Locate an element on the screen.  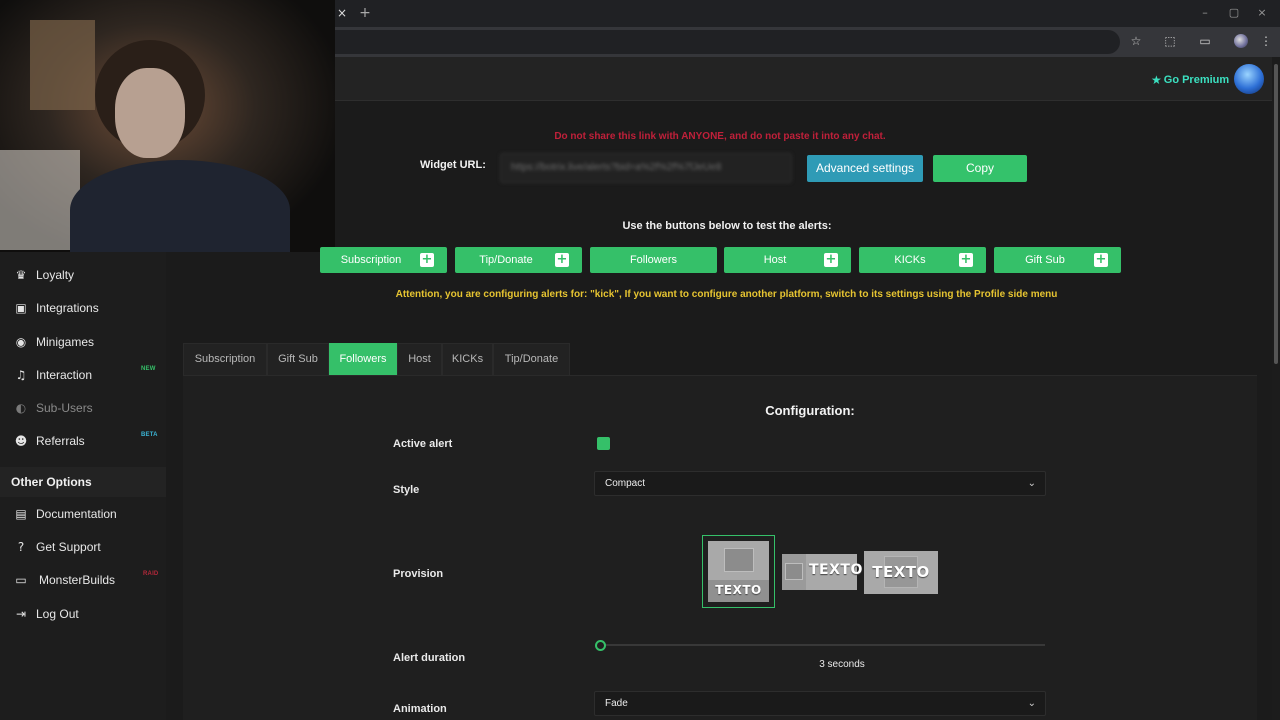
style-select-value: Compact is located at coordinates (625, 483).